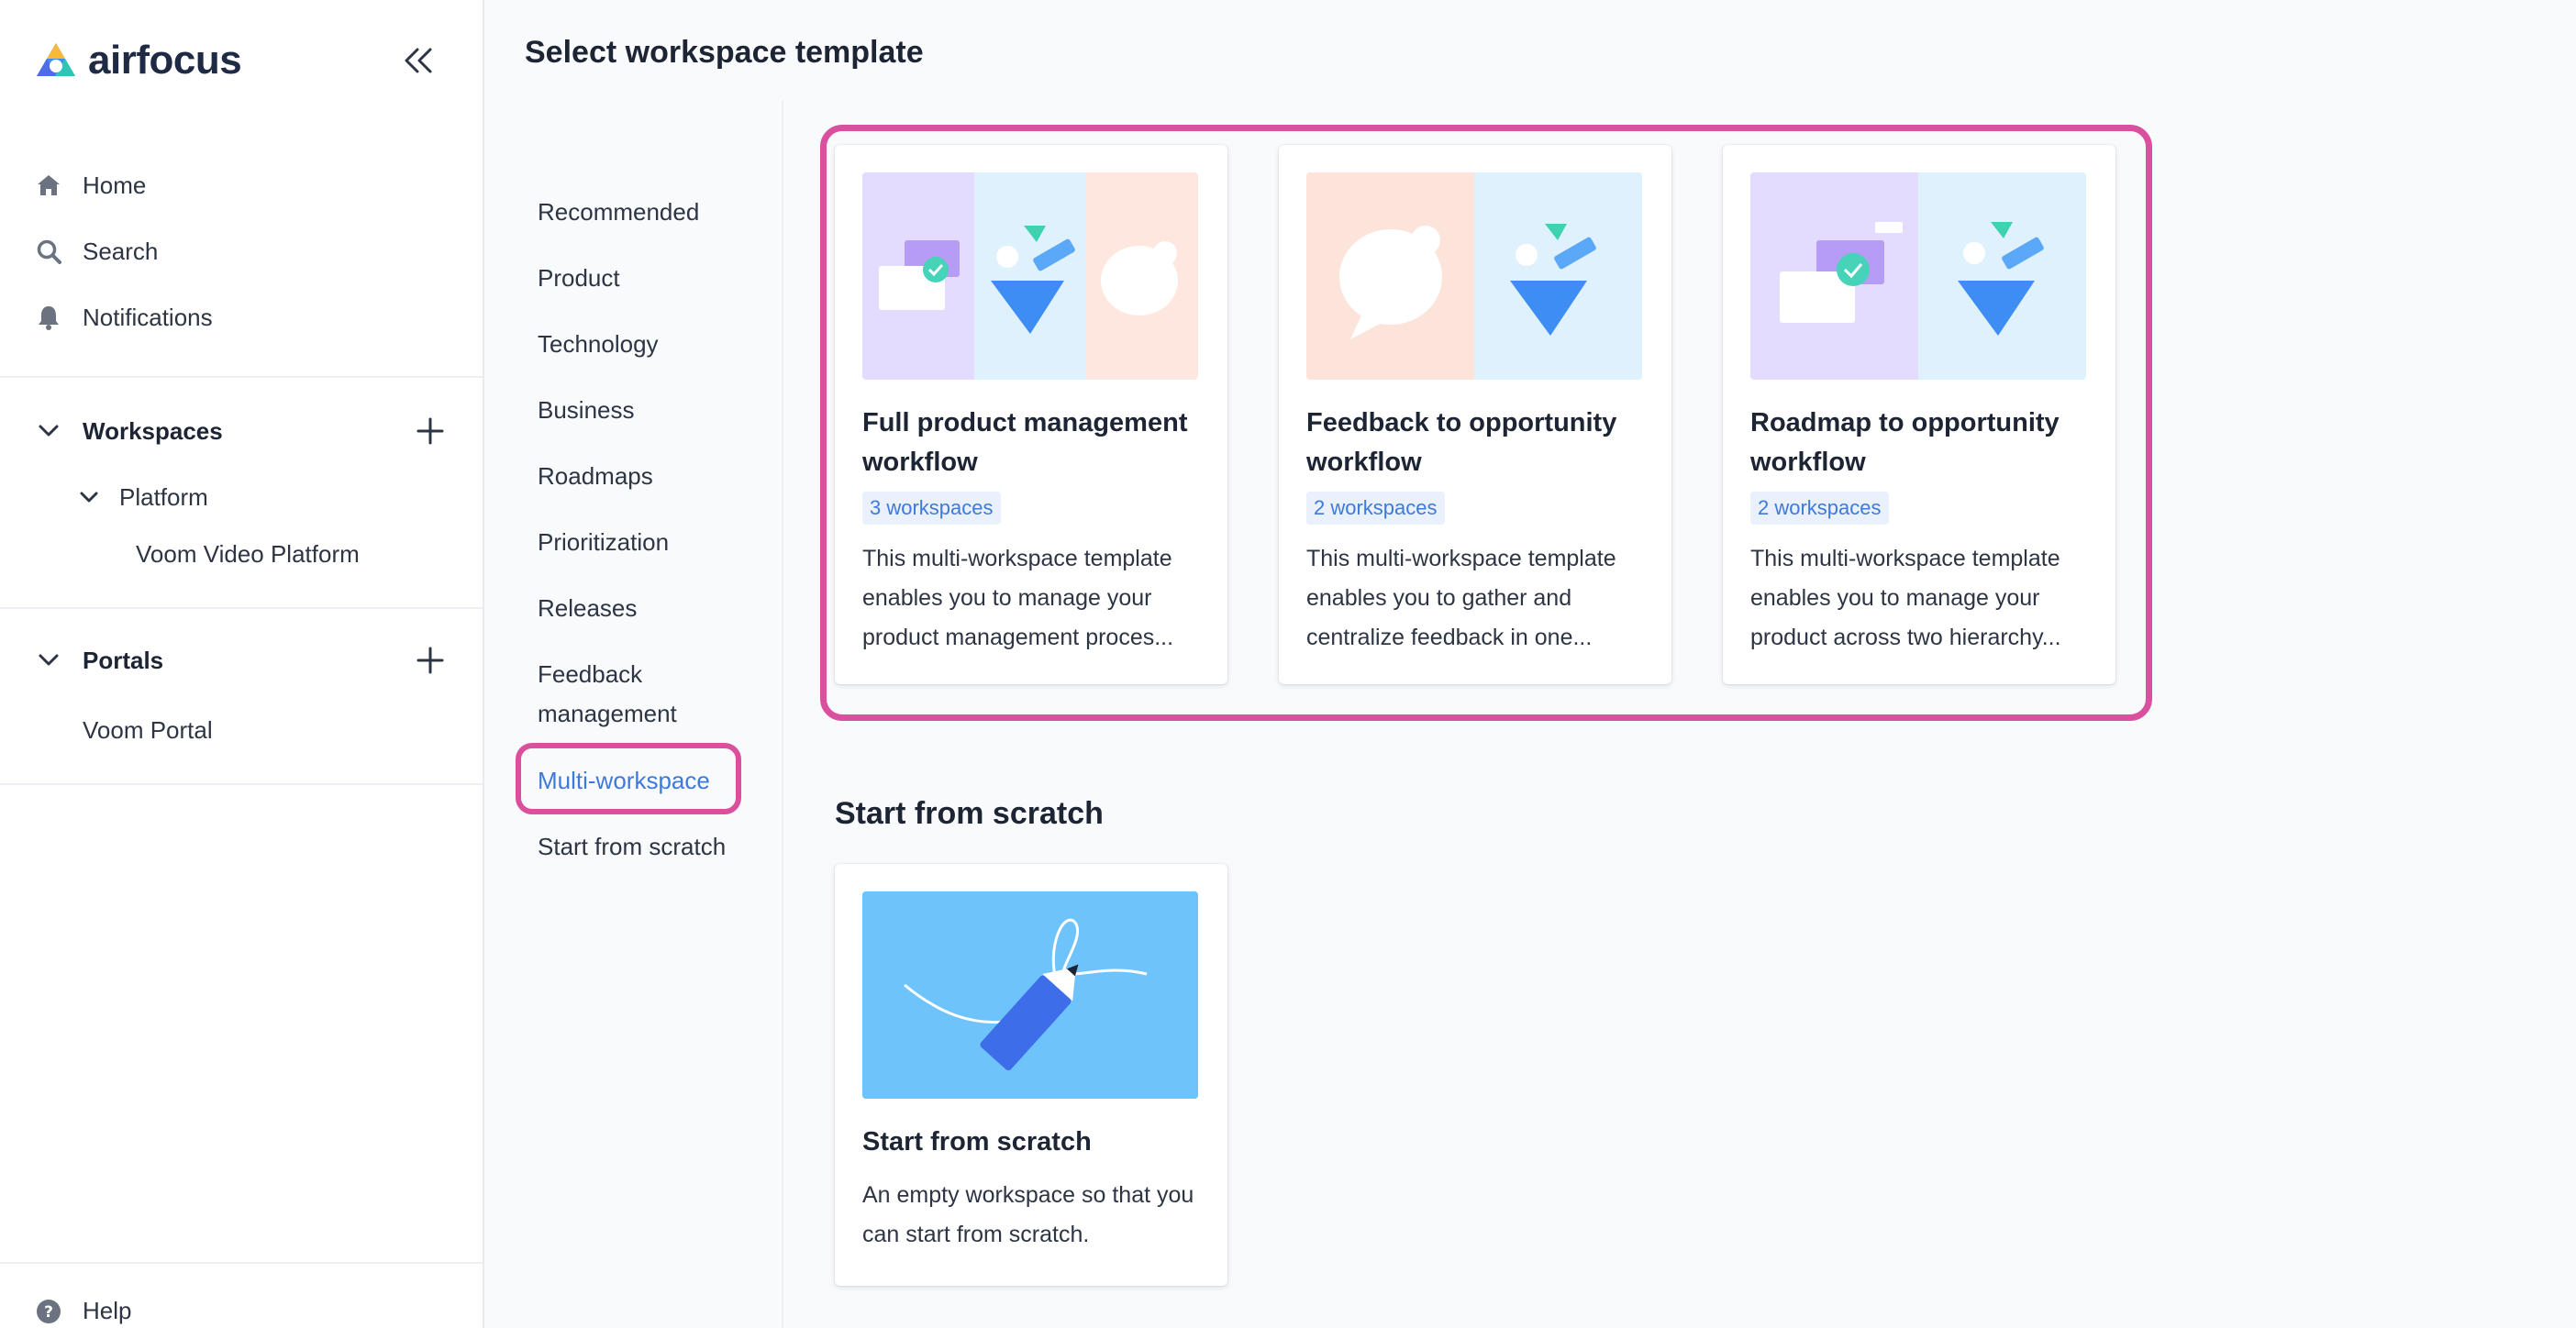 The image size is (2576, 1328). Describe the element at coordinates (632, 847) in the screenshot. I see `category-start-from-scratch: Start from scratch` at that location.